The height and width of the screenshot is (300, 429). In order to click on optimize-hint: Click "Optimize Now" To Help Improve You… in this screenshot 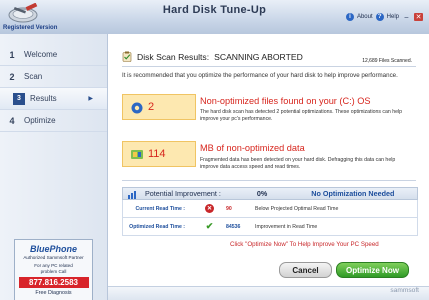, I will do `click(304, 244)`.